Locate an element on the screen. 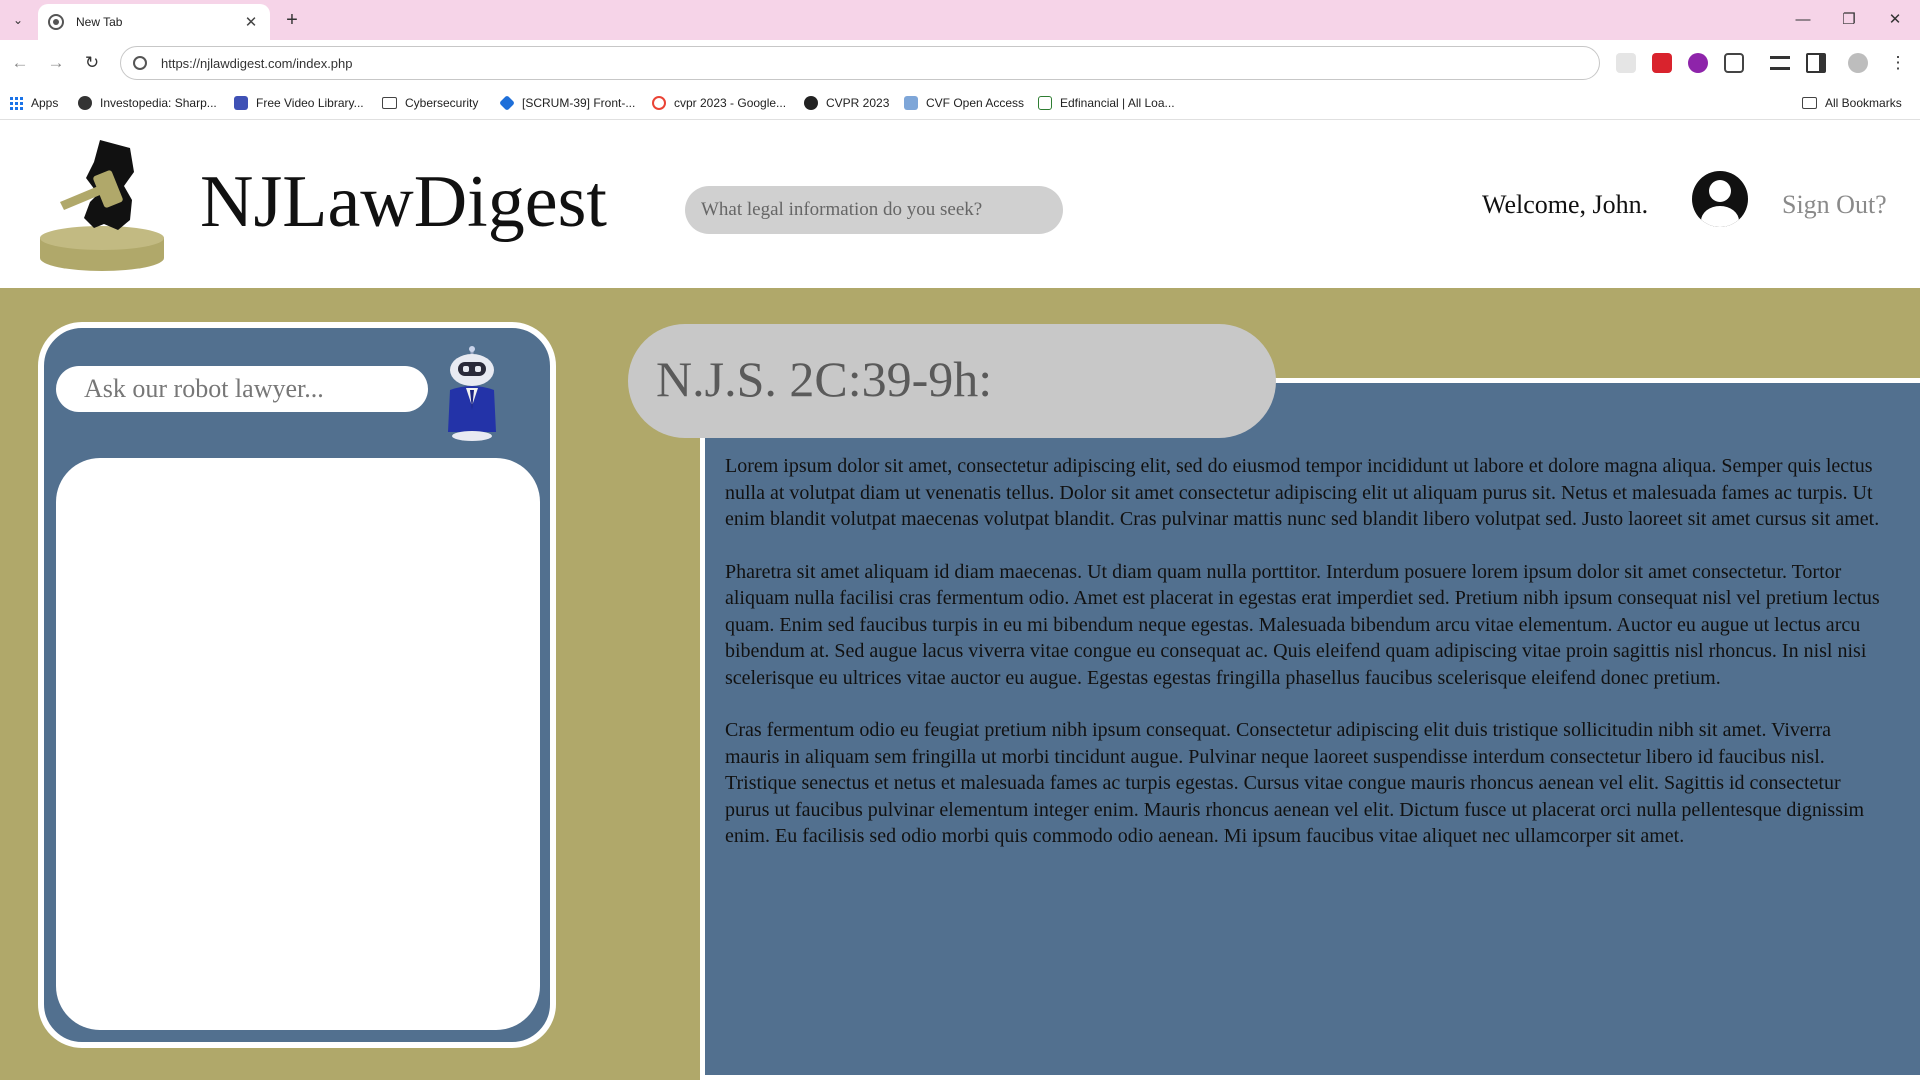 The width and height of the screenshot is (1920, 1080). tab-close-icon: ✕ is located at coordinates (251, 22).